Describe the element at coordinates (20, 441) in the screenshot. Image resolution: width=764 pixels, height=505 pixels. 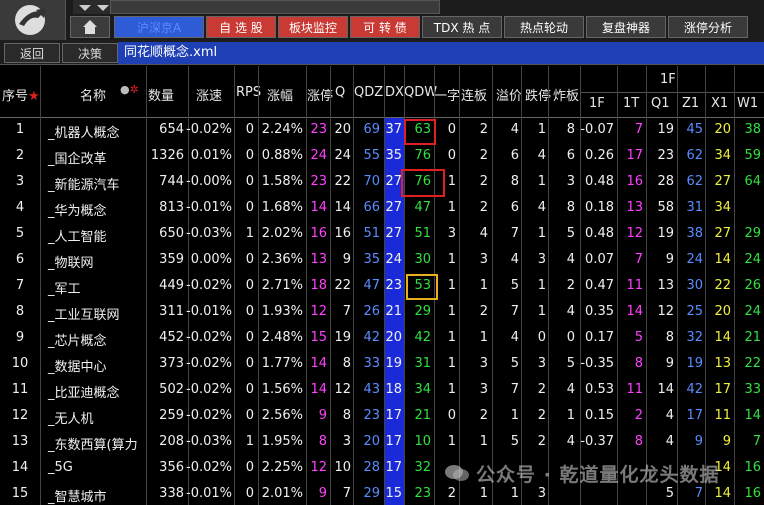
I see `cell-seq: 13` at that location.